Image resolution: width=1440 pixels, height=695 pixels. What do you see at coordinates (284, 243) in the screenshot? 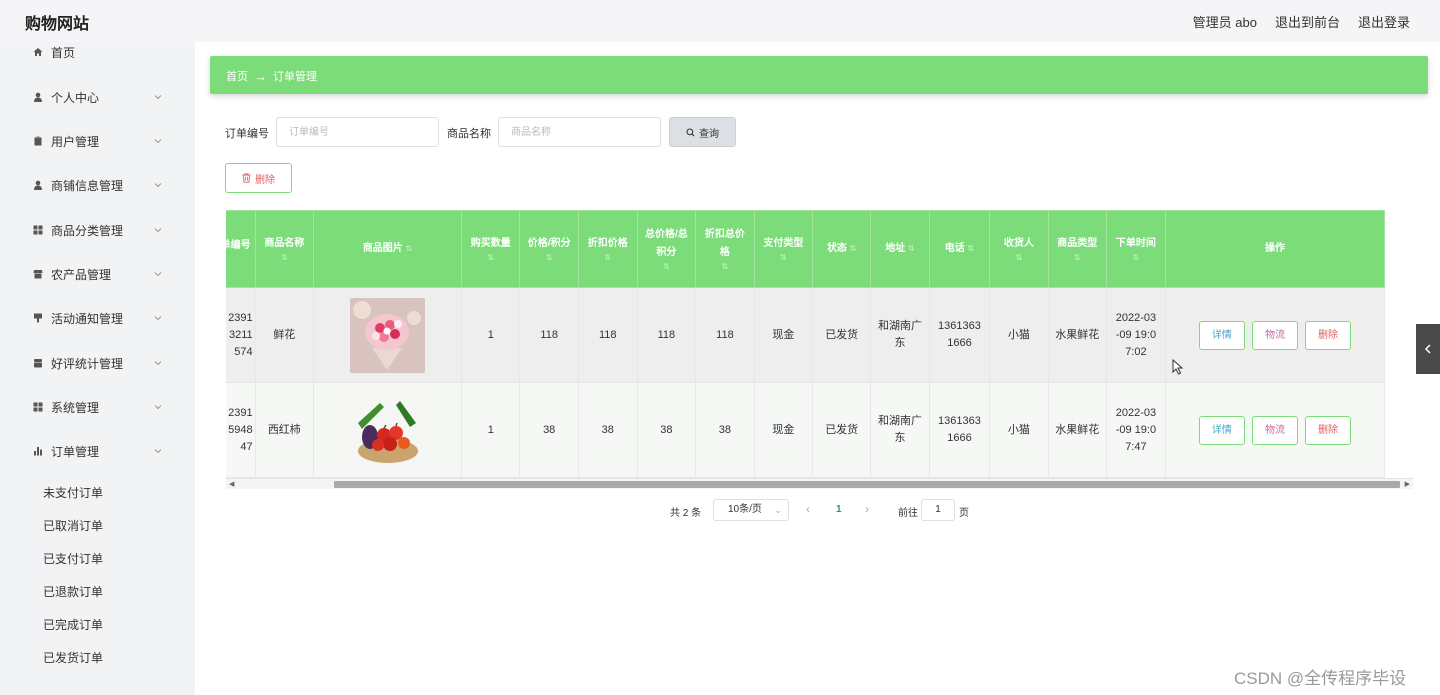
I see `column-header-label: 商品名称` at bounding box center [284, 243].